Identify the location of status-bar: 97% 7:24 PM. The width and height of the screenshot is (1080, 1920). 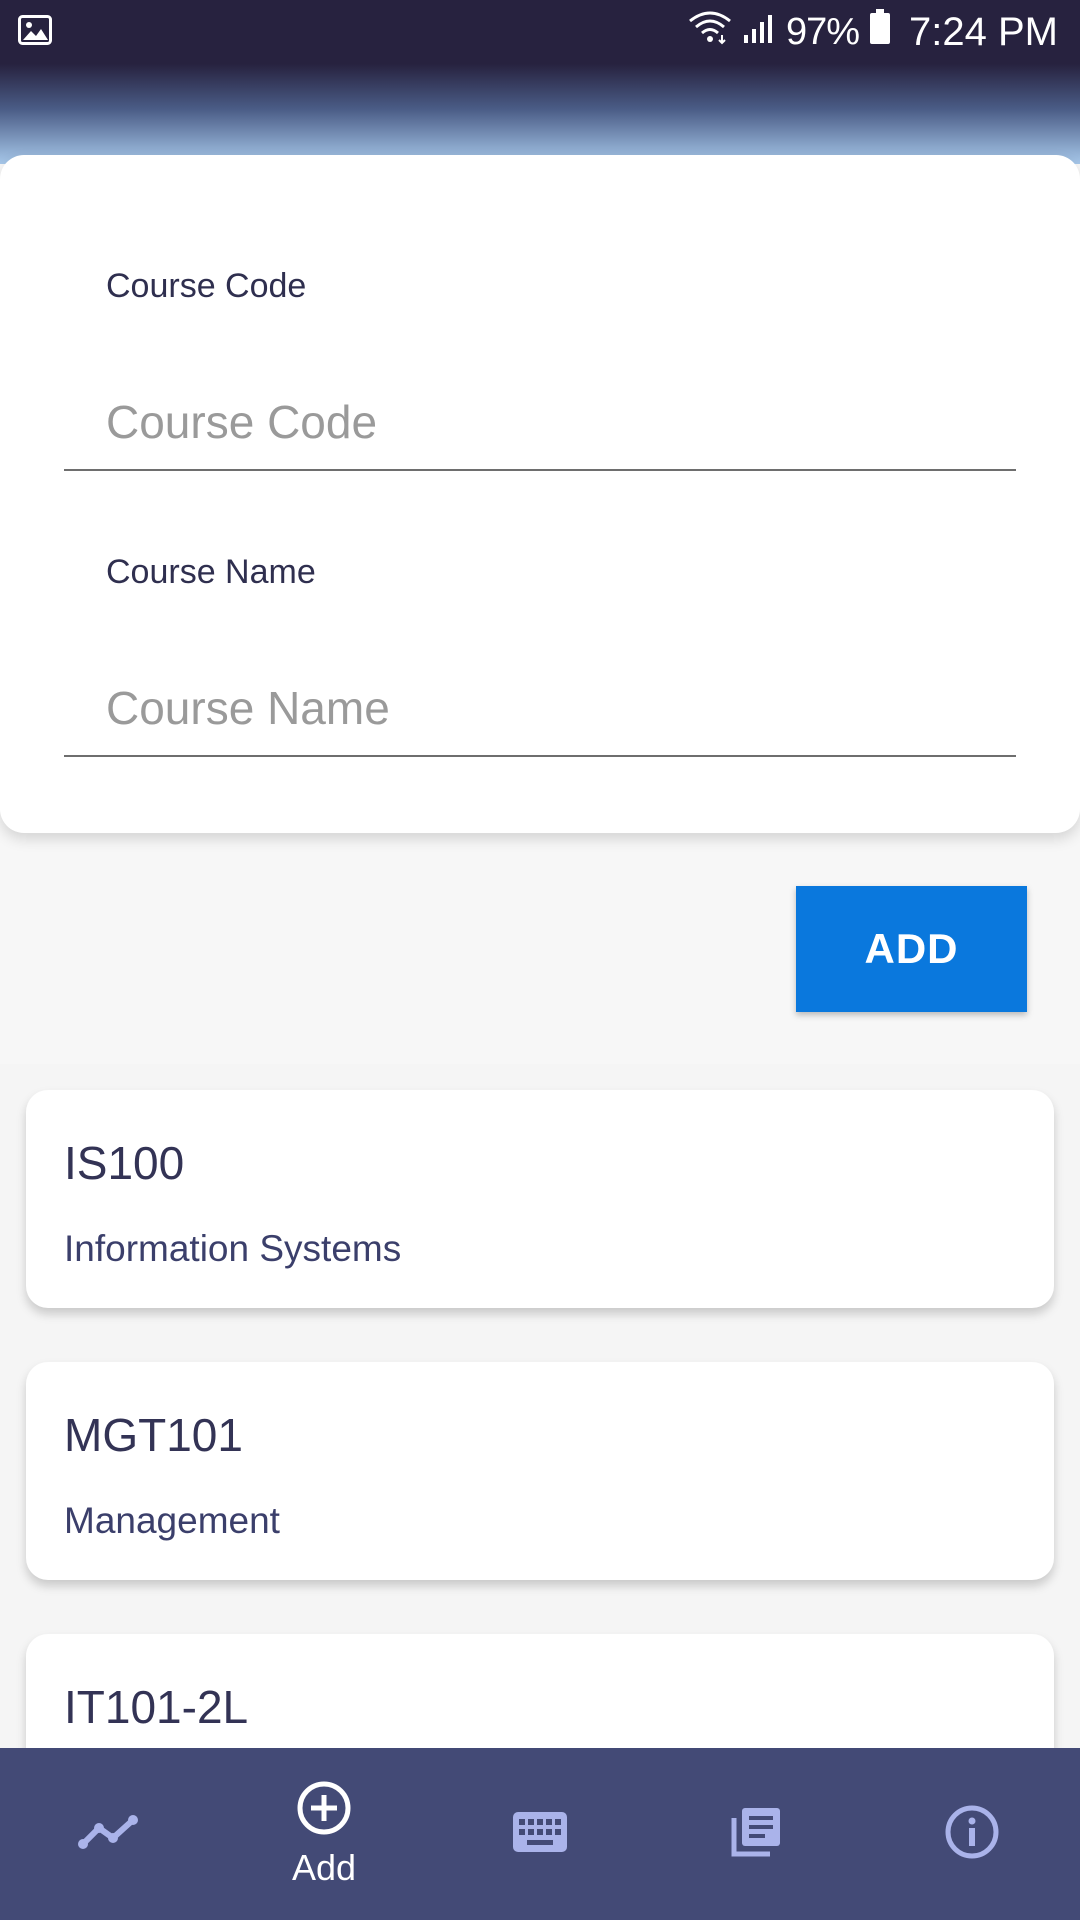
(540, 32).